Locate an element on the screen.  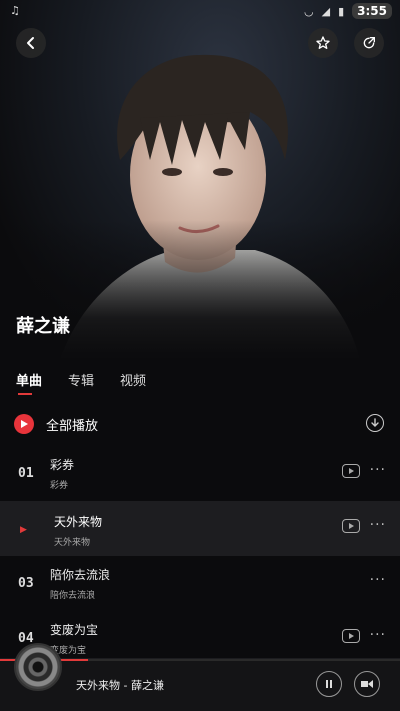
status-bar: ♫ ◡ ◢ ▮ 3:55 is located at coordinates (200, 11).